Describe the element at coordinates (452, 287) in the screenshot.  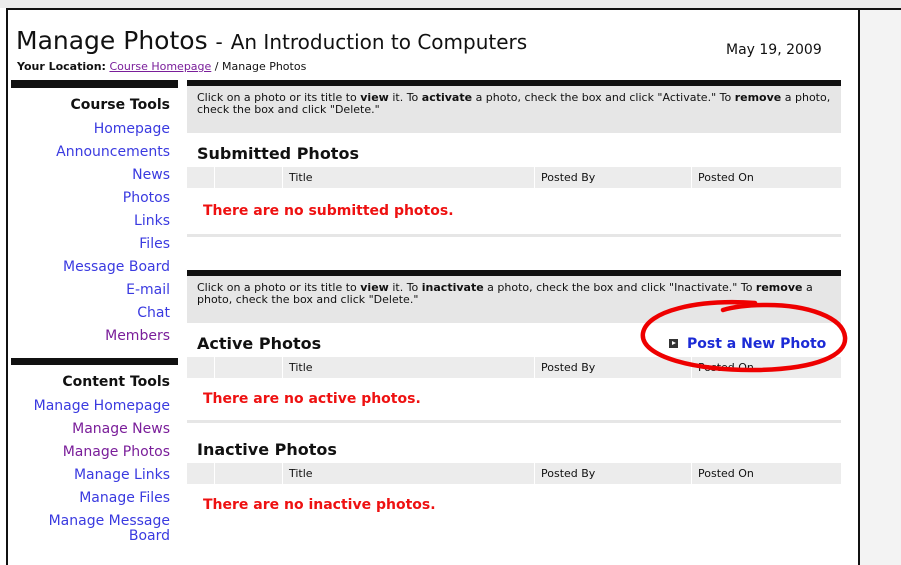
I see `instr-bold: inactivate` at that location.